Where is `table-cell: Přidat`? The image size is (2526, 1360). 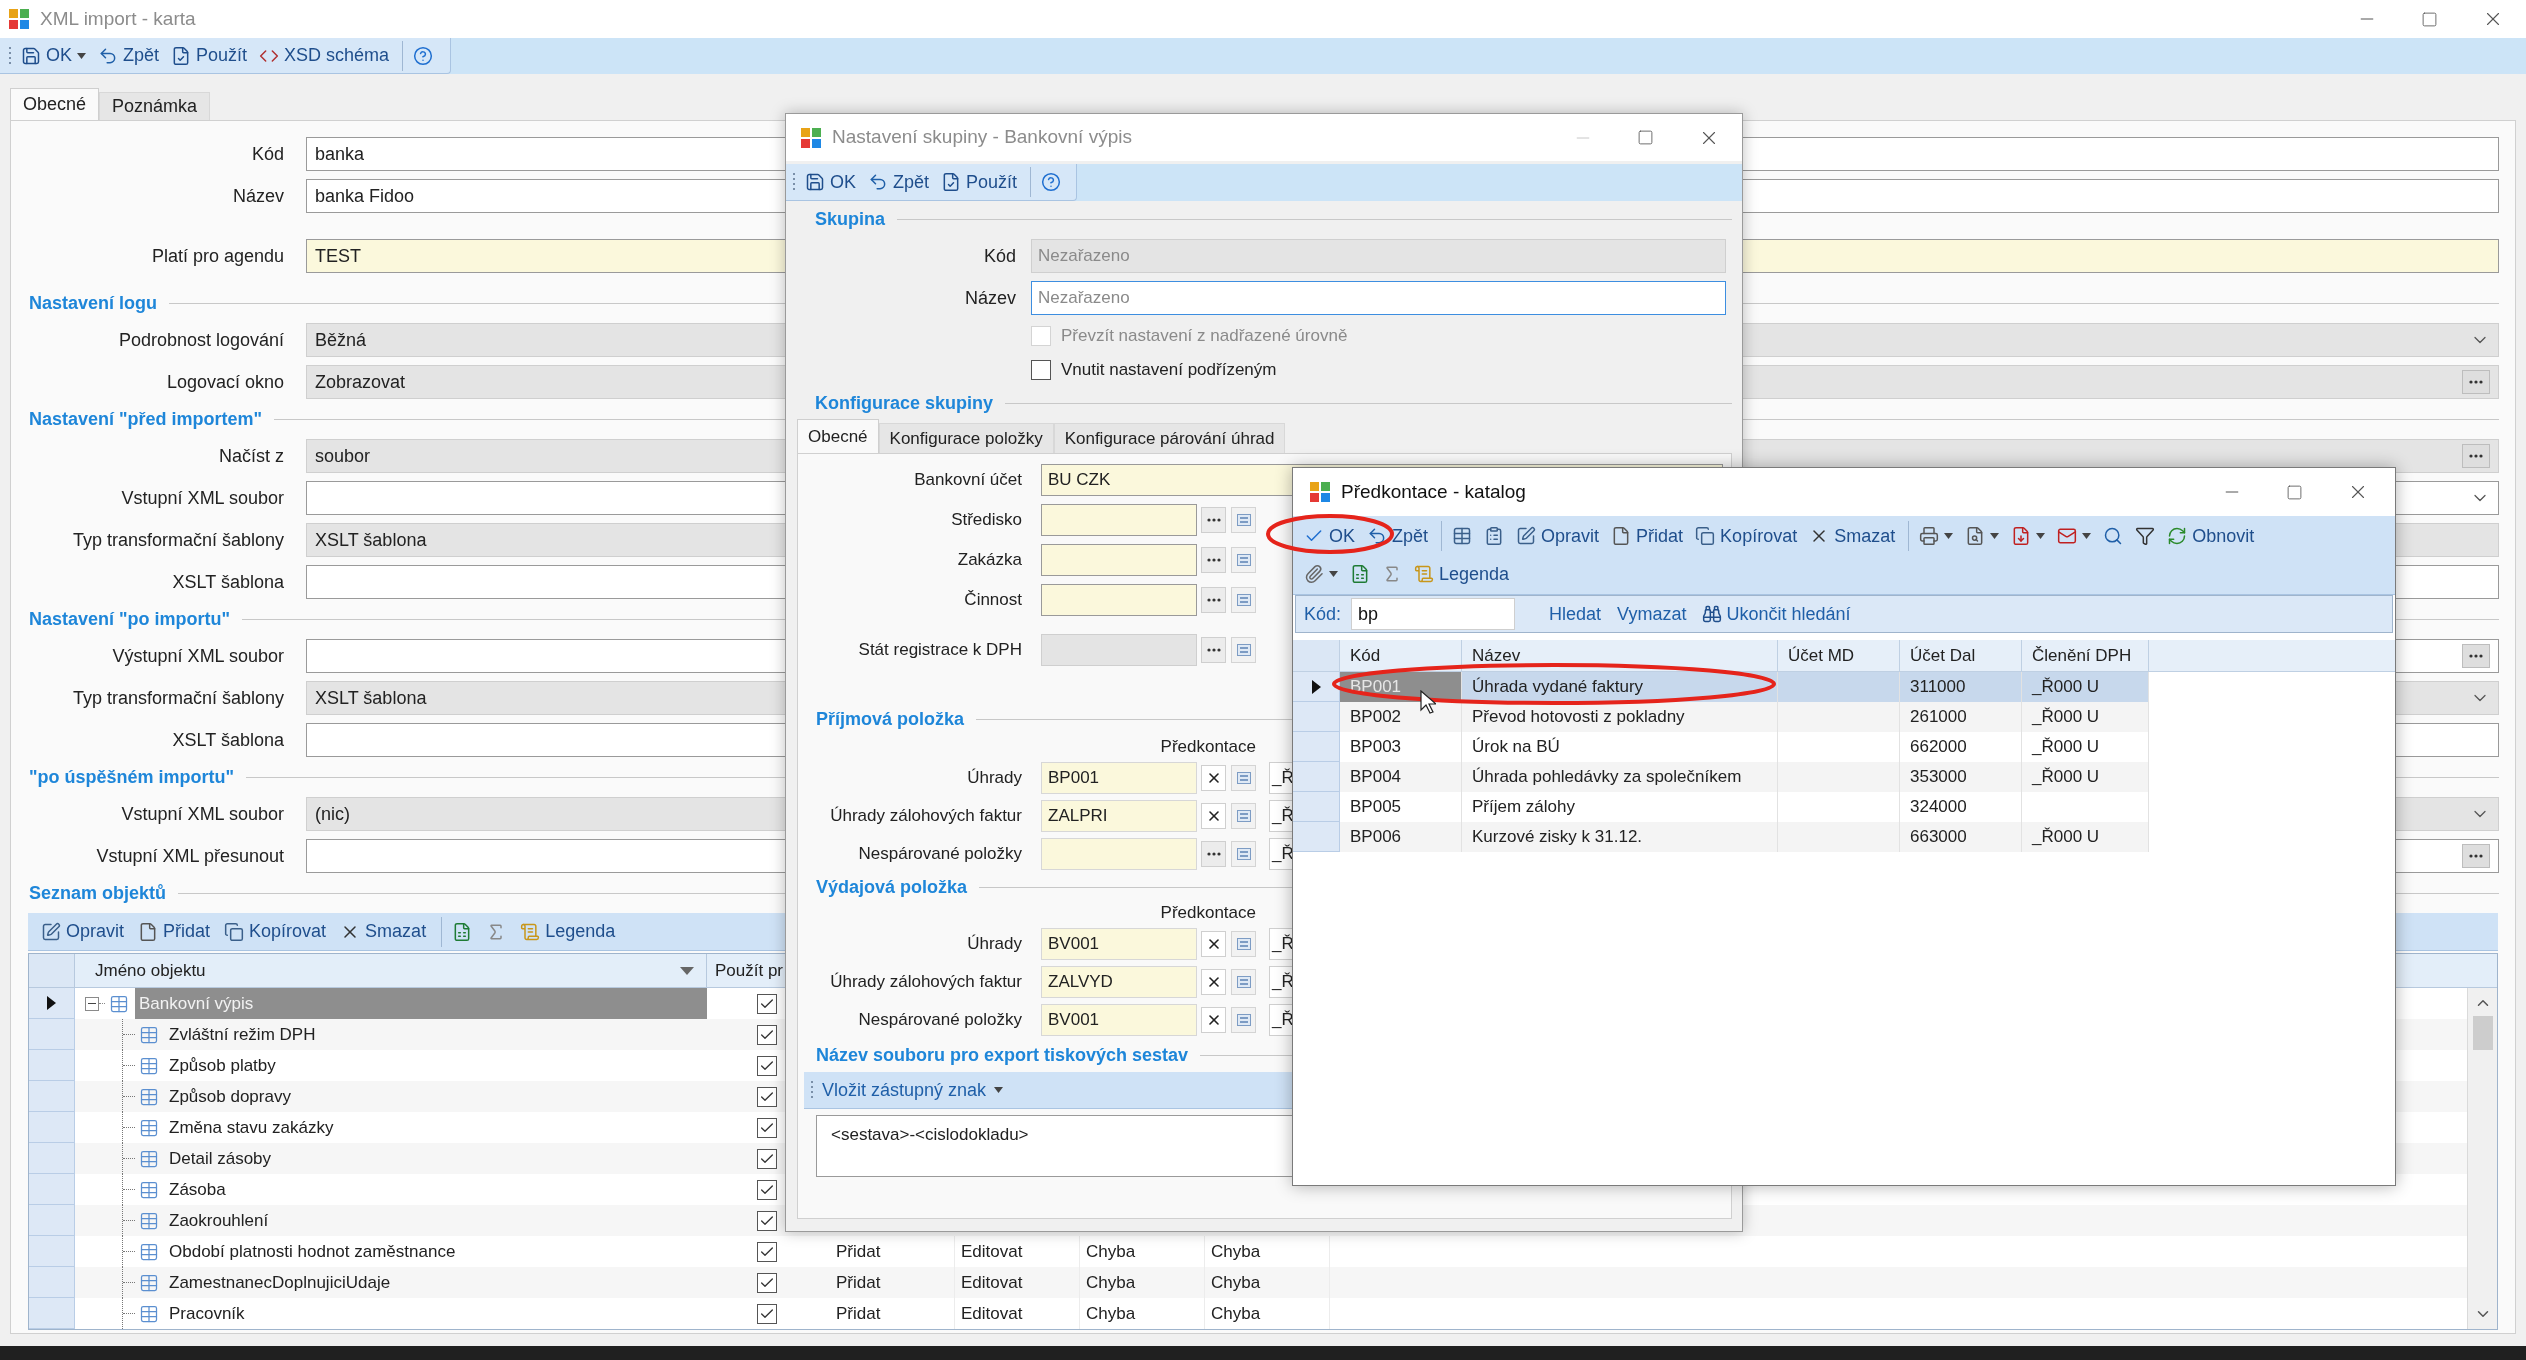
table-cell: Přidat is located at coordinates (892, 1313).